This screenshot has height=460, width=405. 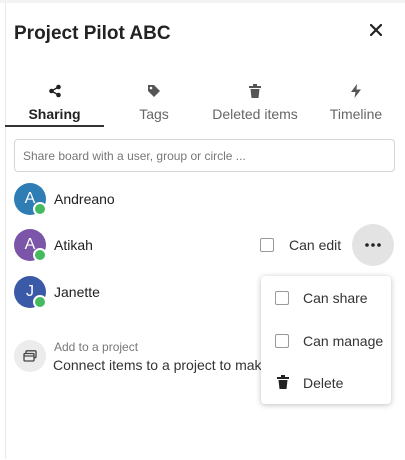 I want to click on active-tab-indicator, so click(x=54, y=126).